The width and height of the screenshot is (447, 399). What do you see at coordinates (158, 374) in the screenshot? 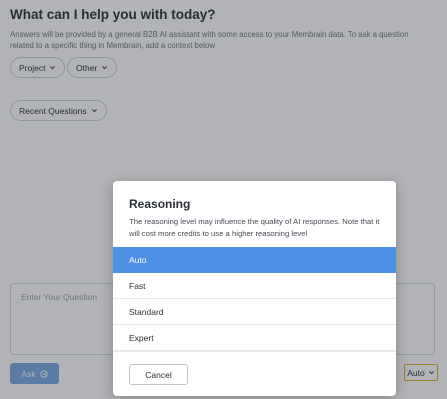
I see `cancel-button: Cancel` at bounding box center [158, 374].